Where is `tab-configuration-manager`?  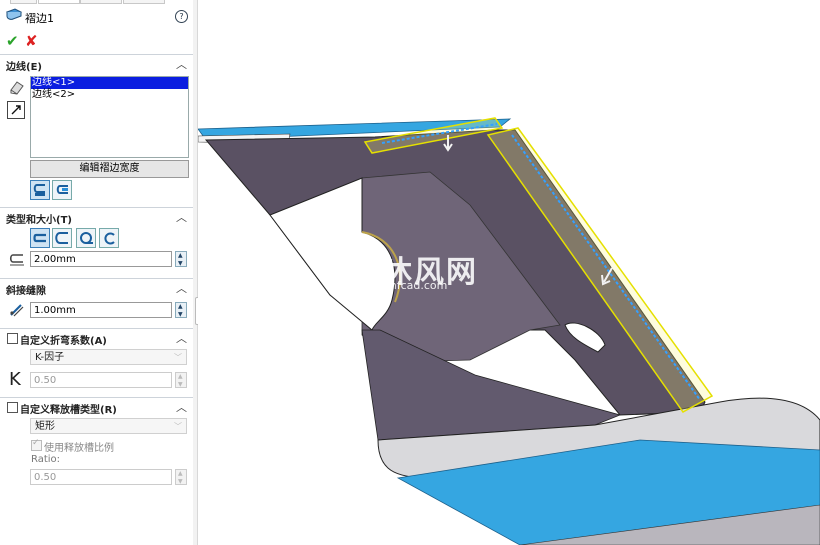
tab-configuration-manager is located at coordinates (101, 2).